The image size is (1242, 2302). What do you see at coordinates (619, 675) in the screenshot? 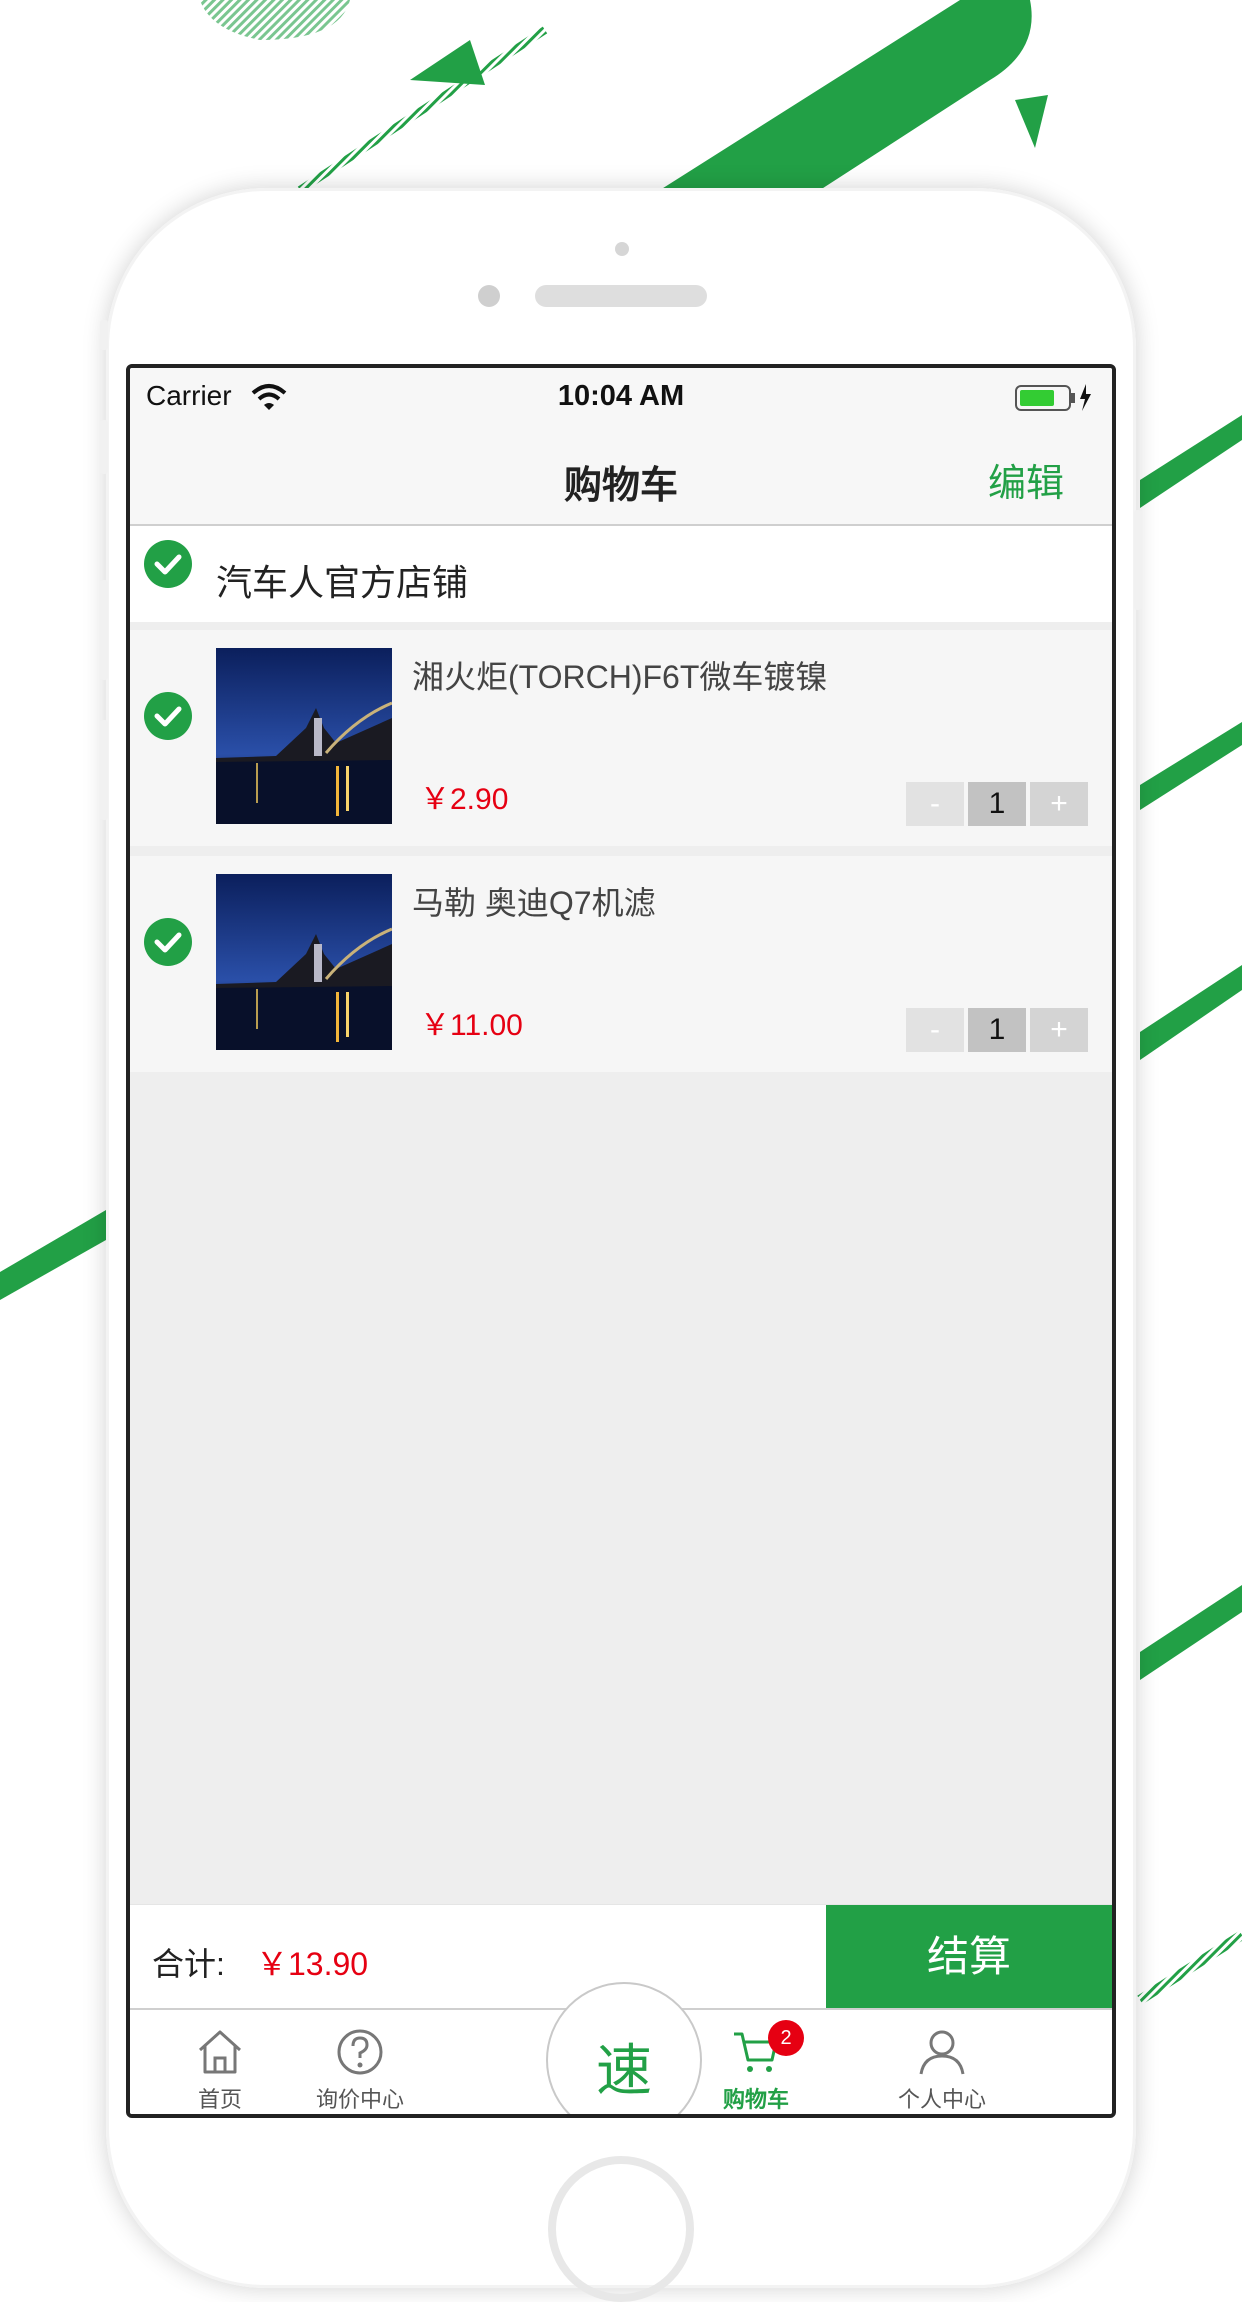
I see `item-title: 湘火炬(TORCH)F6T微车镀镍` at bounding box center [619, 675].